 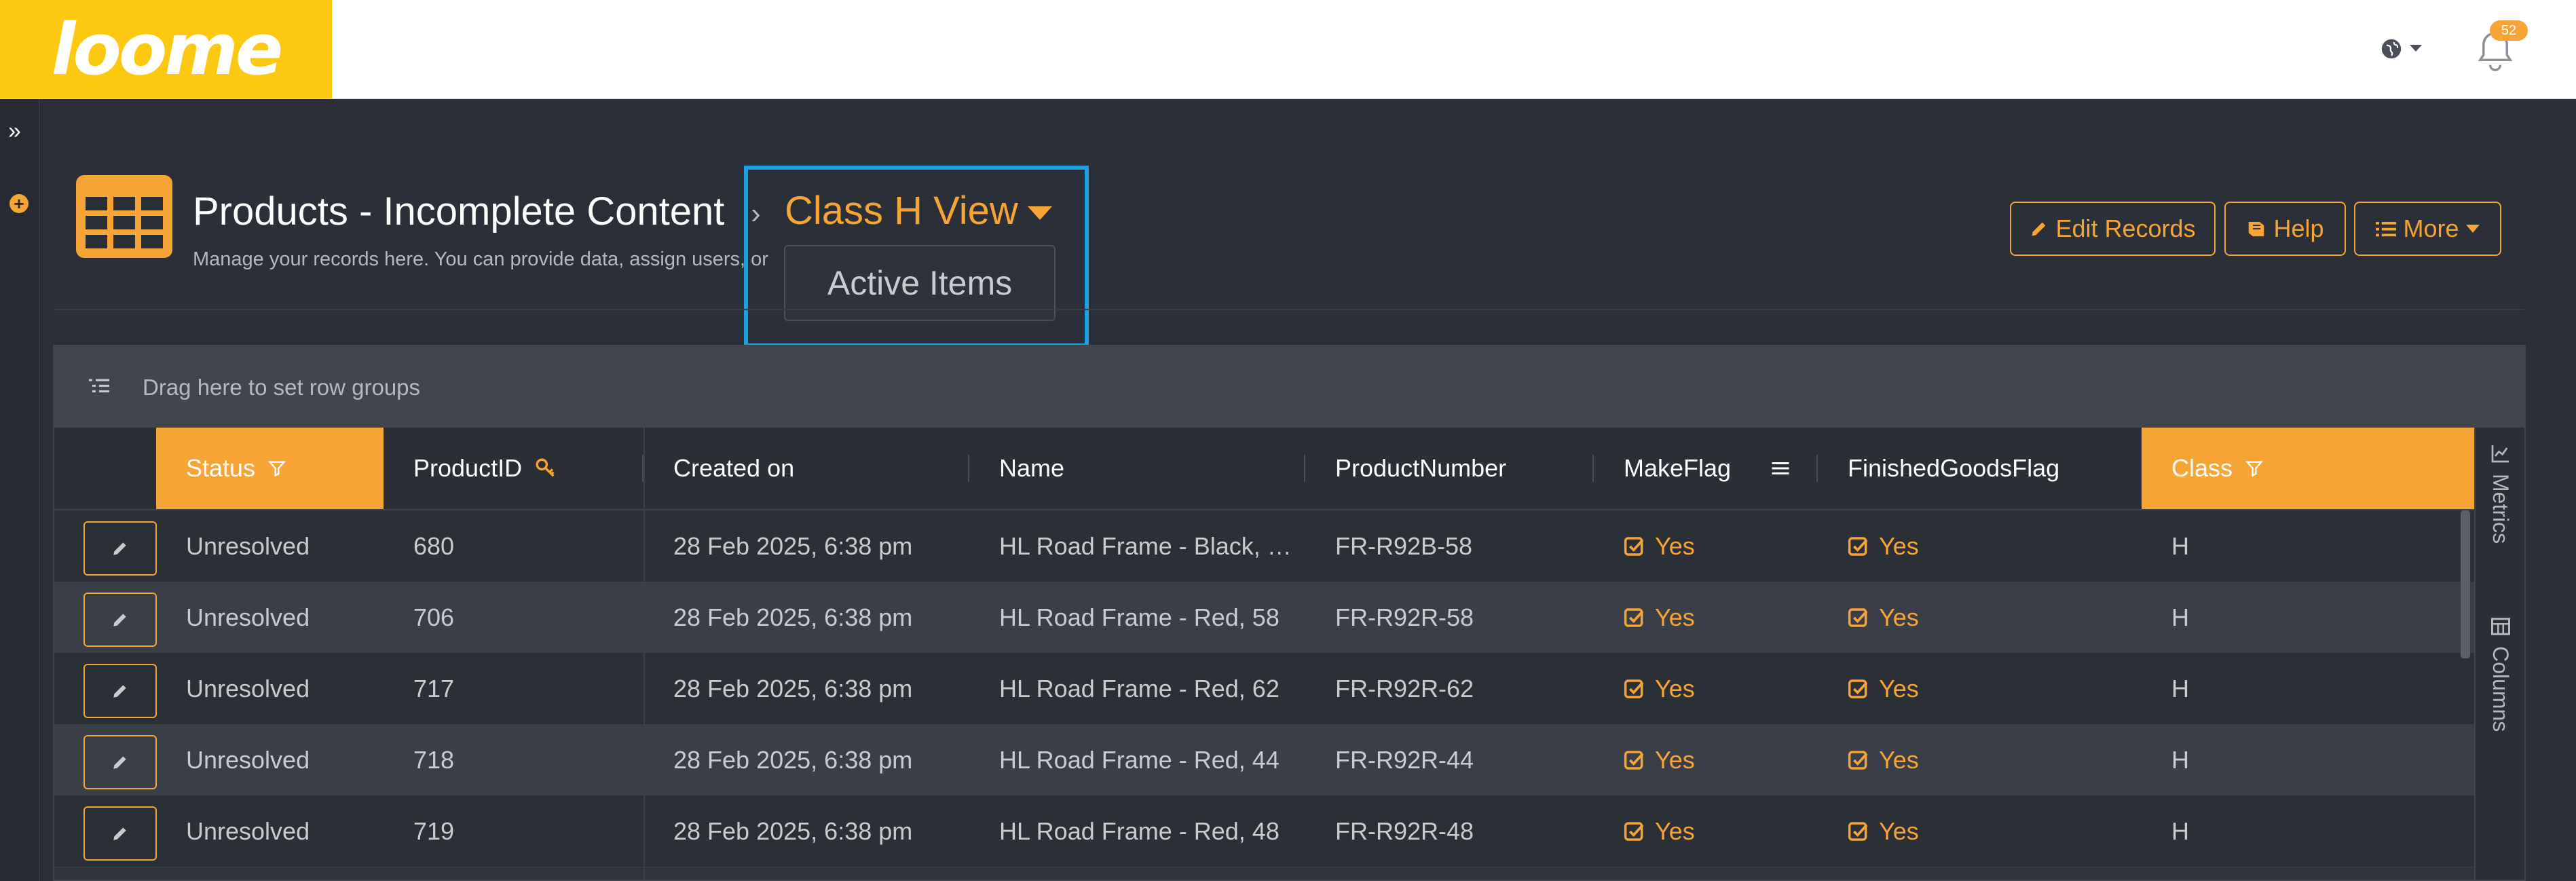 What do you see at coordinates (514, 468) in the screenshot?
I see `column-header-productid: ProductID` at bounding box center [514, 468].